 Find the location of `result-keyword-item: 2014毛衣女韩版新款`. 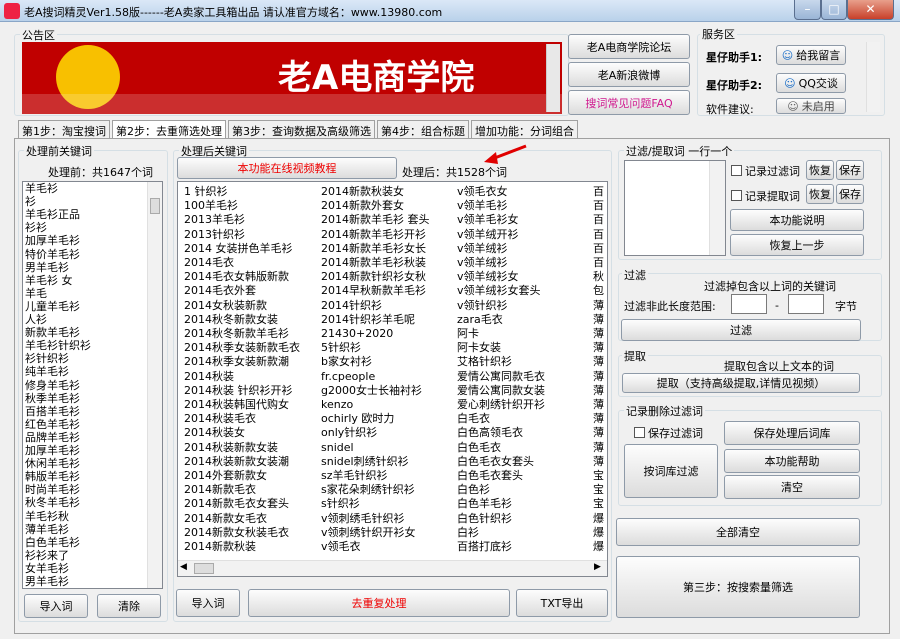

result-keyword-item: 2014毛衣女韩版新款 is located at coordinates (250, 277).